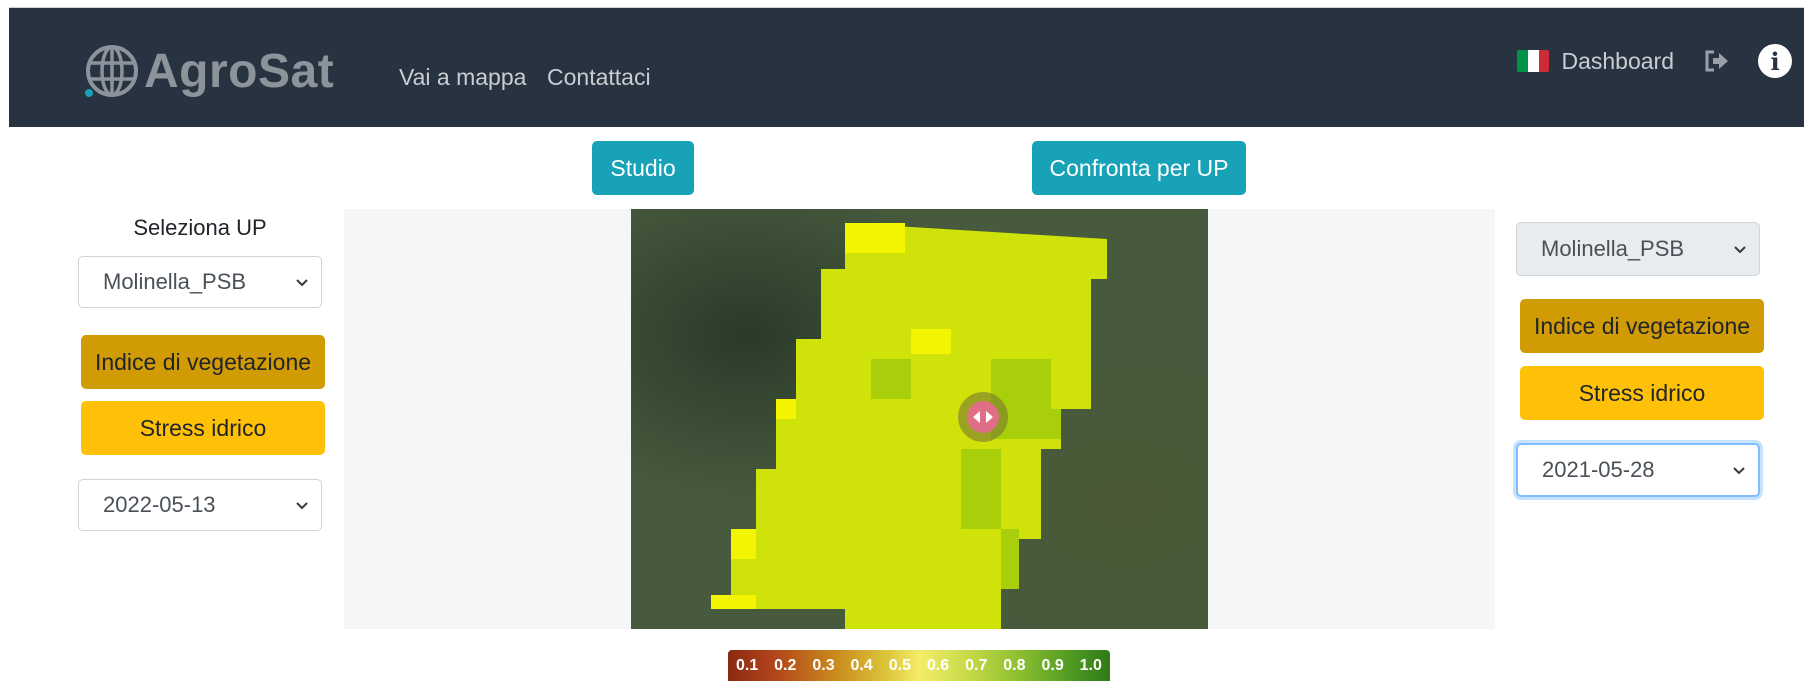 The image size is (1804, 681). Describe the element at coordinates (976, 665) in the screenshot. I see `legend-value: 0.7` at that location.